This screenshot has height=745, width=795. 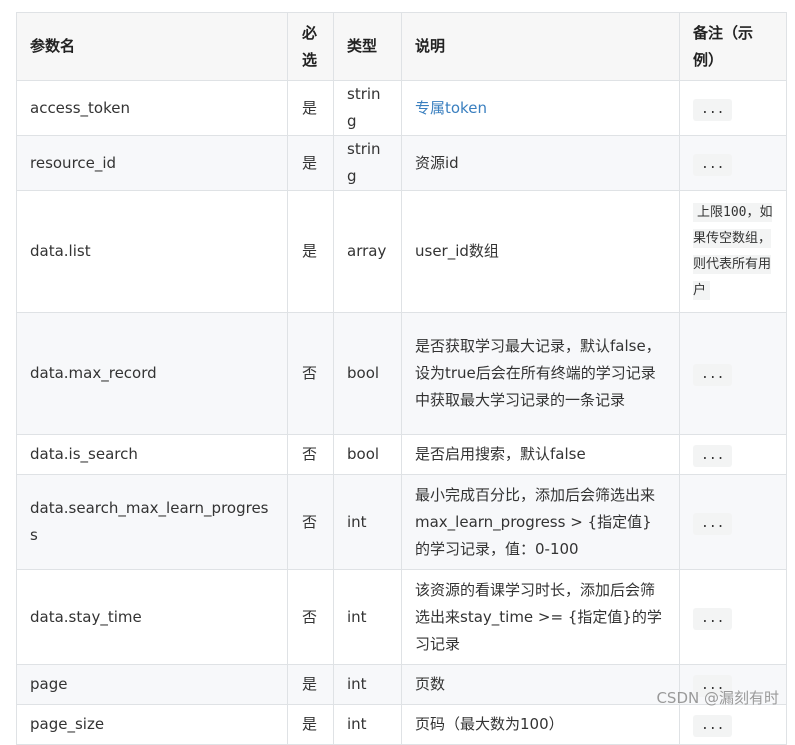 What do you see at coordinates (152, 454) in the screenshot?
I see `param-name: data.is_search` at bounding box center [152, 454].